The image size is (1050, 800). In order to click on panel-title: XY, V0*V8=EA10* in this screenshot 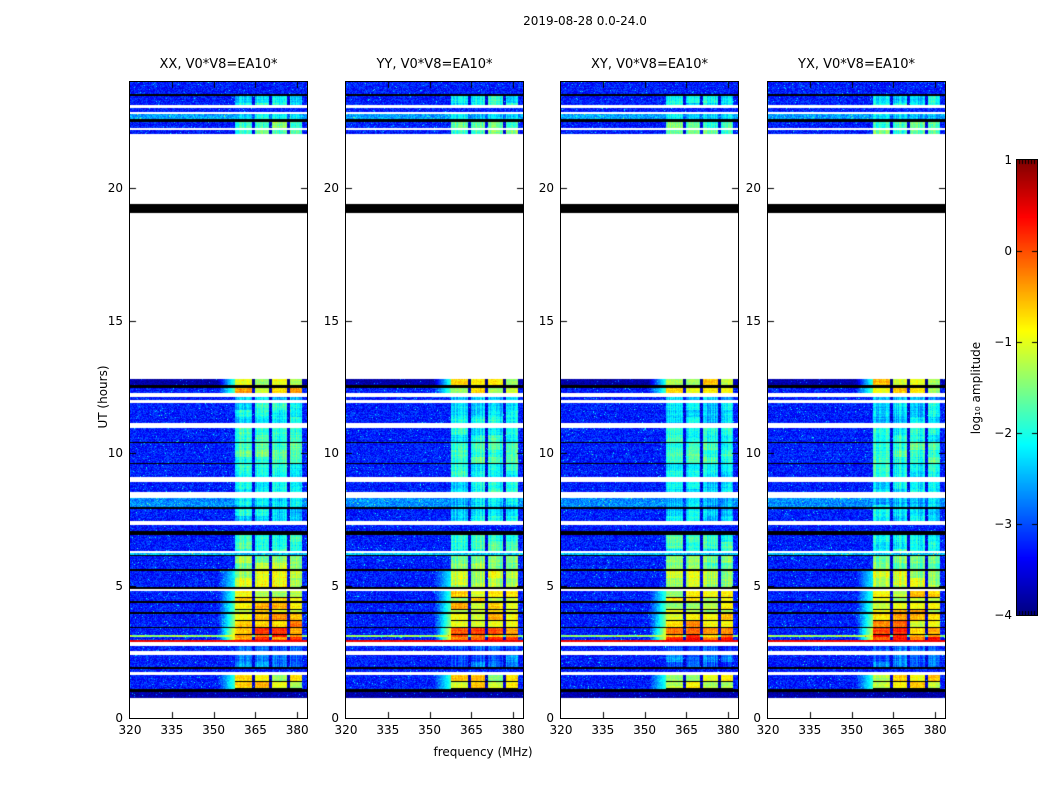, I will do `click(649, 64)`.